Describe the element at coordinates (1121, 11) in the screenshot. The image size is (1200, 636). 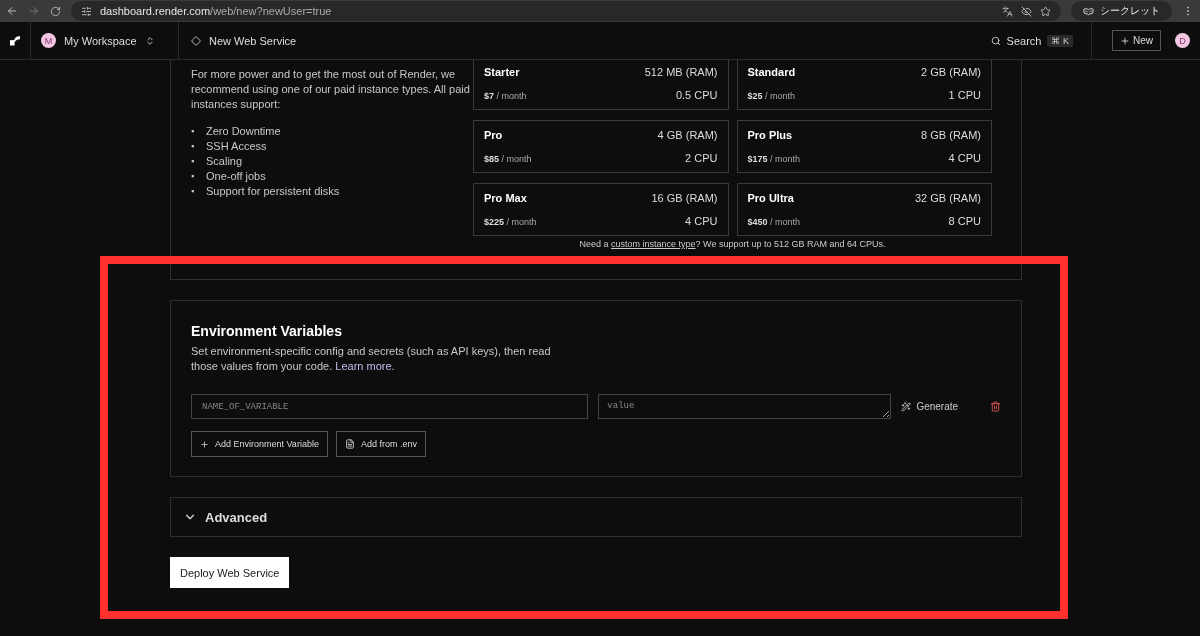
I see `incognito-chip: シークレット` at that location.